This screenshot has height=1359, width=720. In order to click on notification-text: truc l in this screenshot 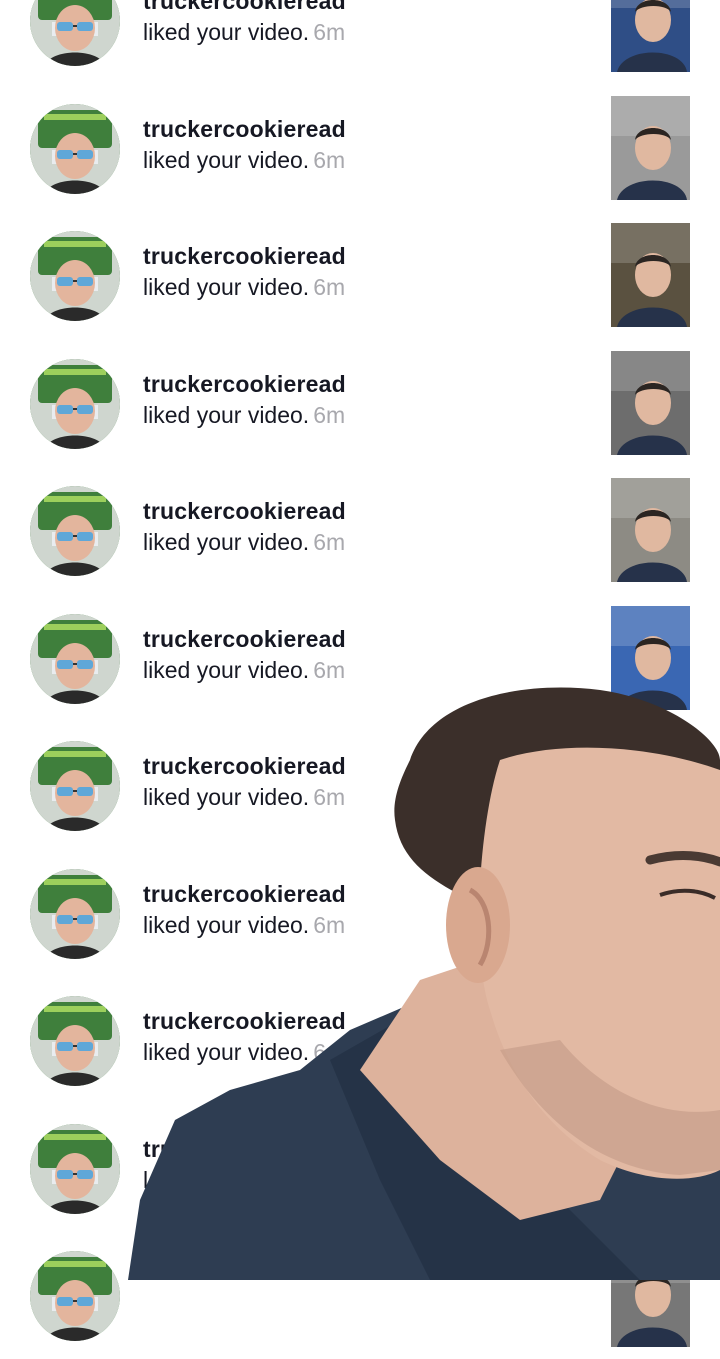, I will do `click(165, 1165)`.